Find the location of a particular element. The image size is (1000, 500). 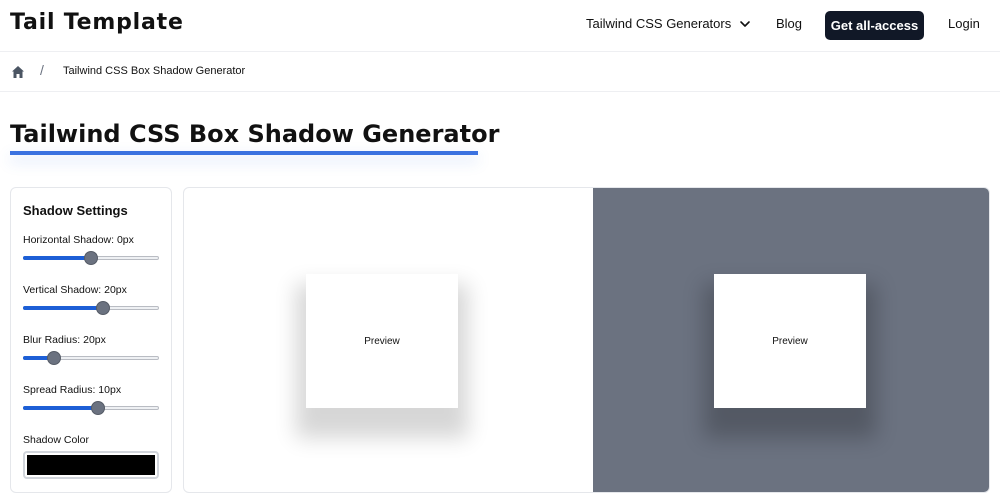

horizontal-shadow-slider is located at coordinates (91, 258).